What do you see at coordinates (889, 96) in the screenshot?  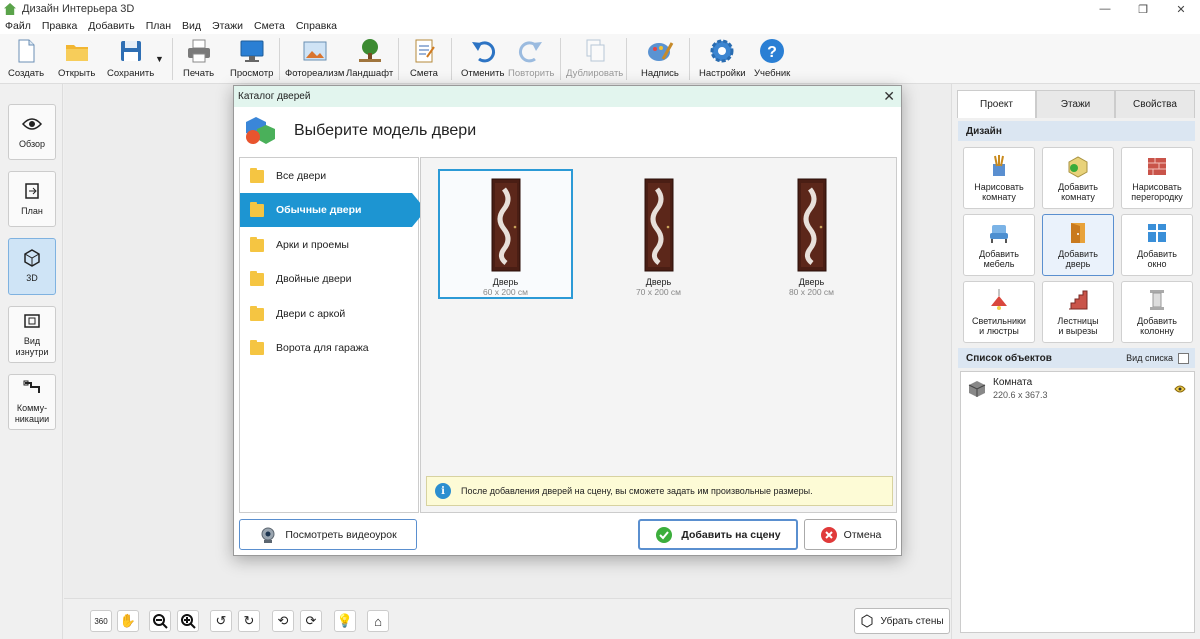 I see `dialog-close-icon: ✕` at bounding box center [889, 96].